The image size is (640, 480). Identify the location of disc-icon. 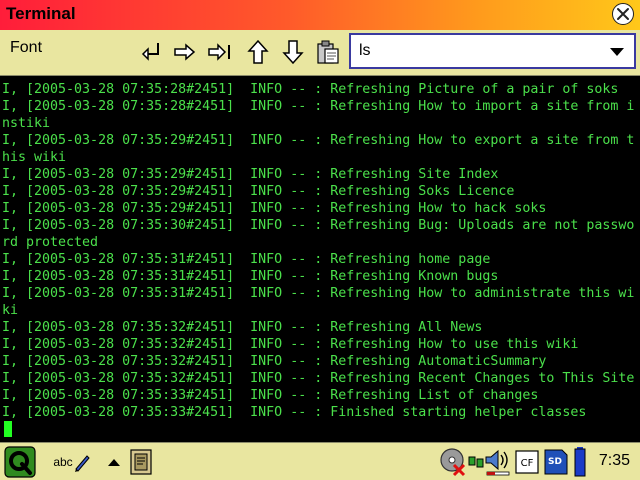
(453, 462).